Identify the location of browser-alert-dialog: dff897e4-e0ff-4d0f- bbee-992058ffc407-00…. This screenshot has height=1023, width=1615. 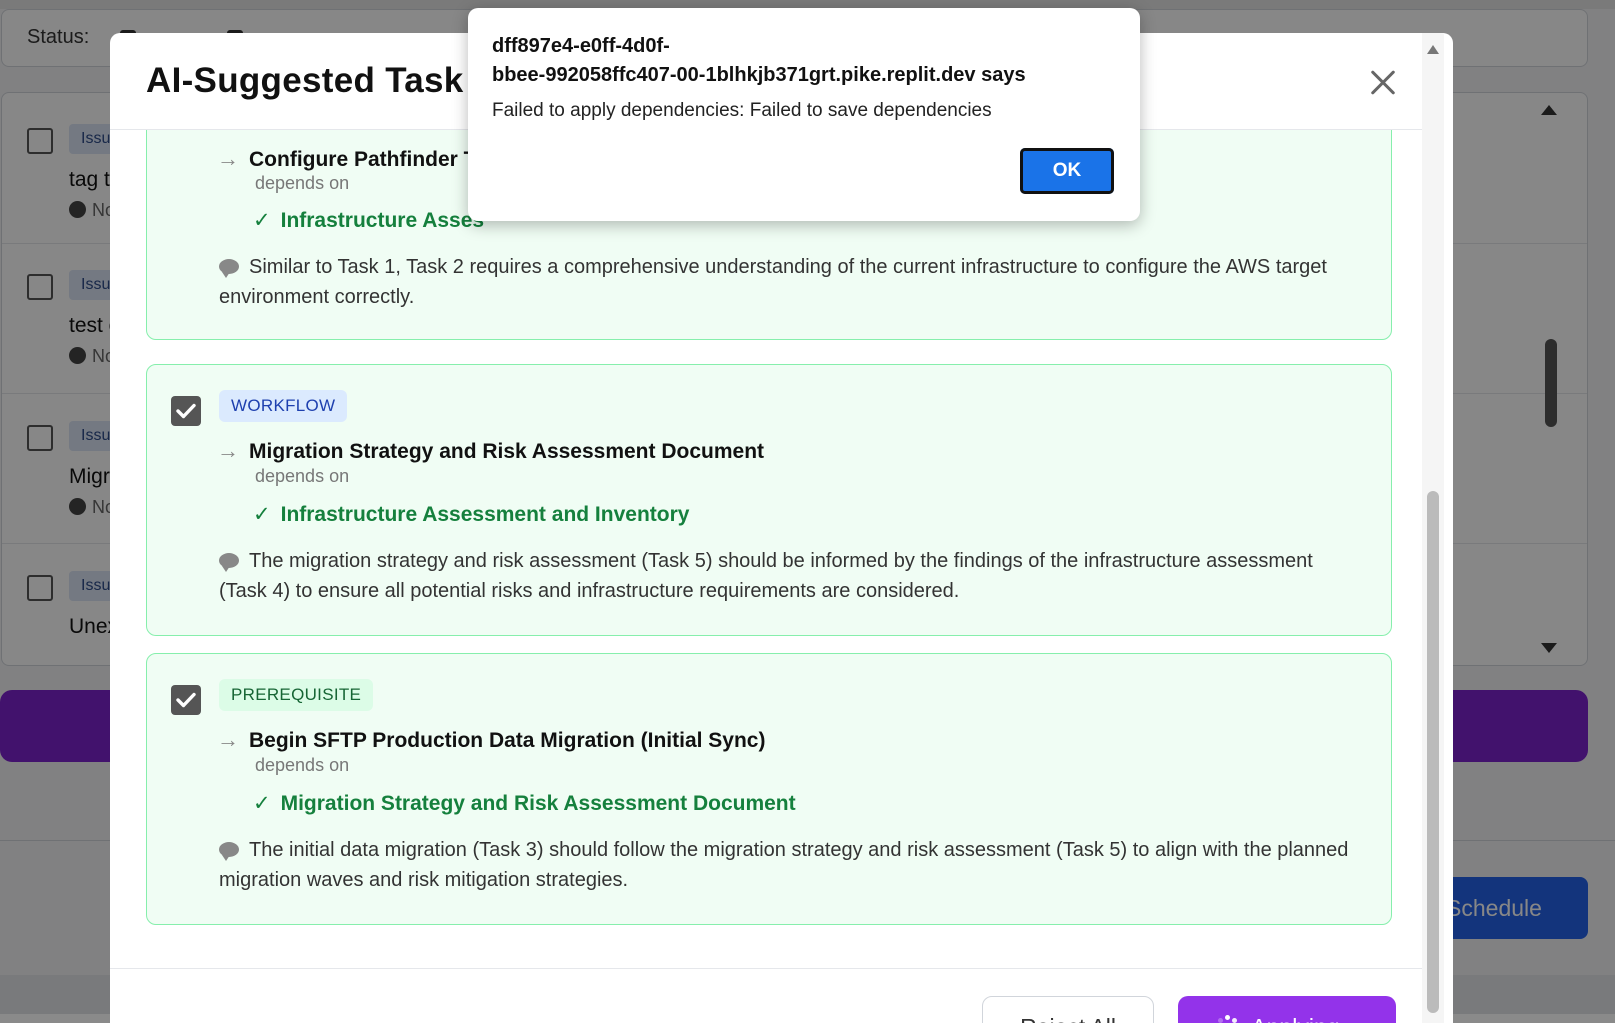
(804, 114).